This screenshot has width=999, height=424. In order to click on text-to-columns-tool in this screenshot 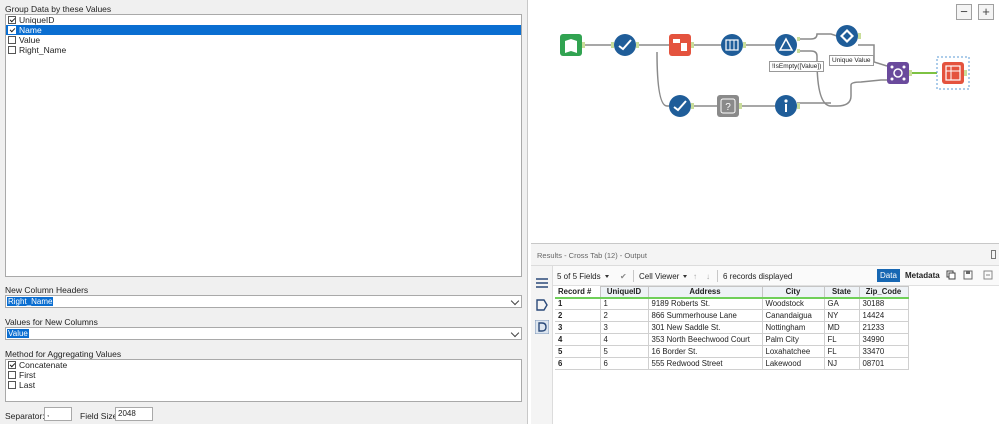, I will do `click(732, 45)`.